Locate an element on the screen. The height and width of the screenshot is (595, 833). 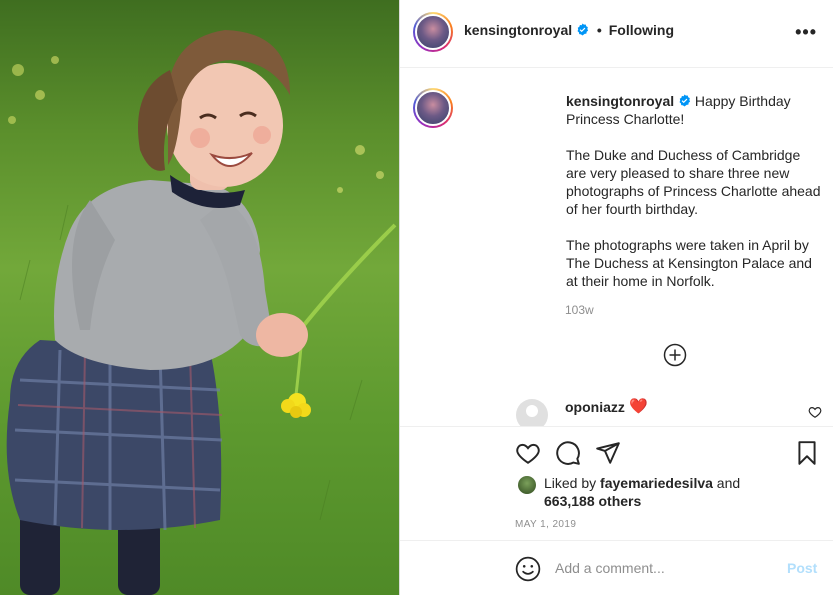
author-avatar is located at coordinates (433, 32).